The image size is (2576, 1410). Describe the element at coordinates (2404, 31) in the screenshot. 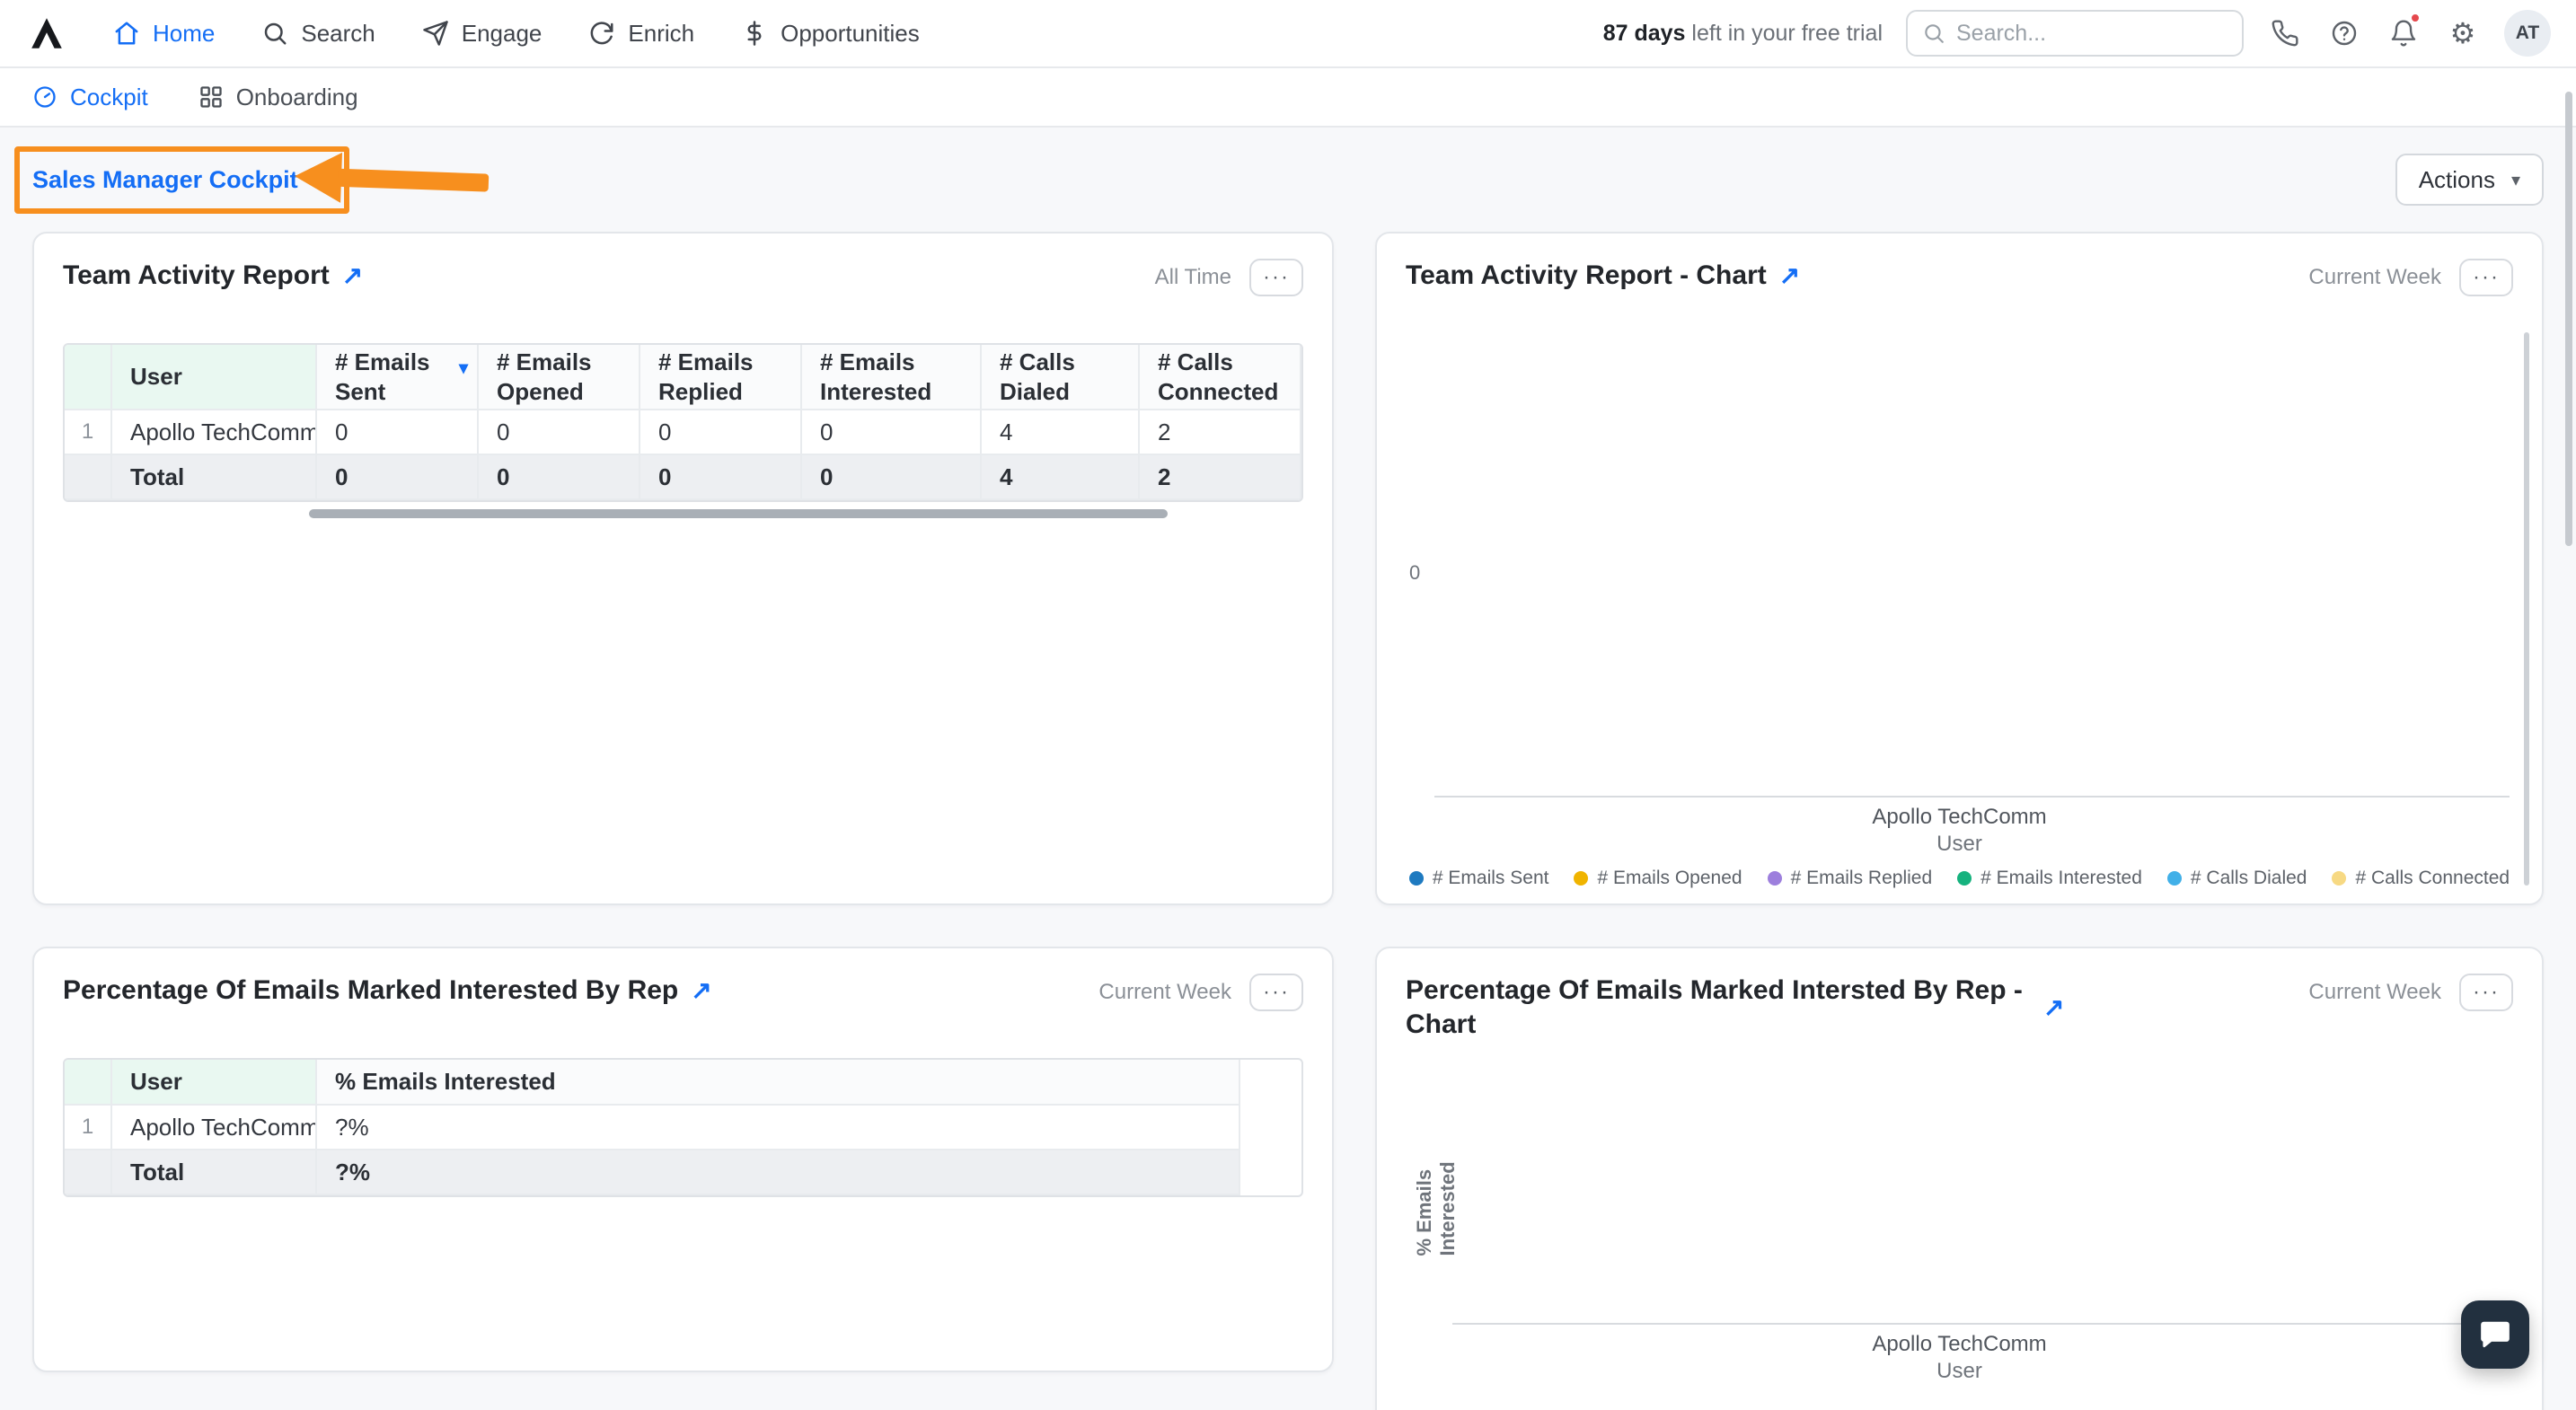

I see `notifications-button` at that location.